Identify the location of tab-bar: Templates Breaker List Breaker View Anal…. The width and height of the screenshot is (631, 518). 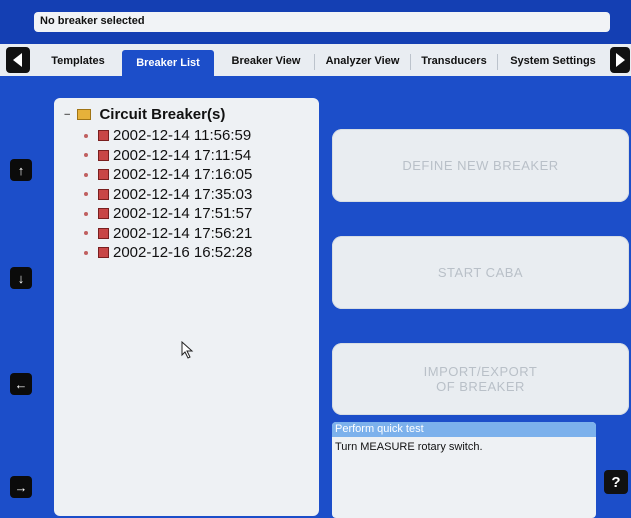
(315, 60).